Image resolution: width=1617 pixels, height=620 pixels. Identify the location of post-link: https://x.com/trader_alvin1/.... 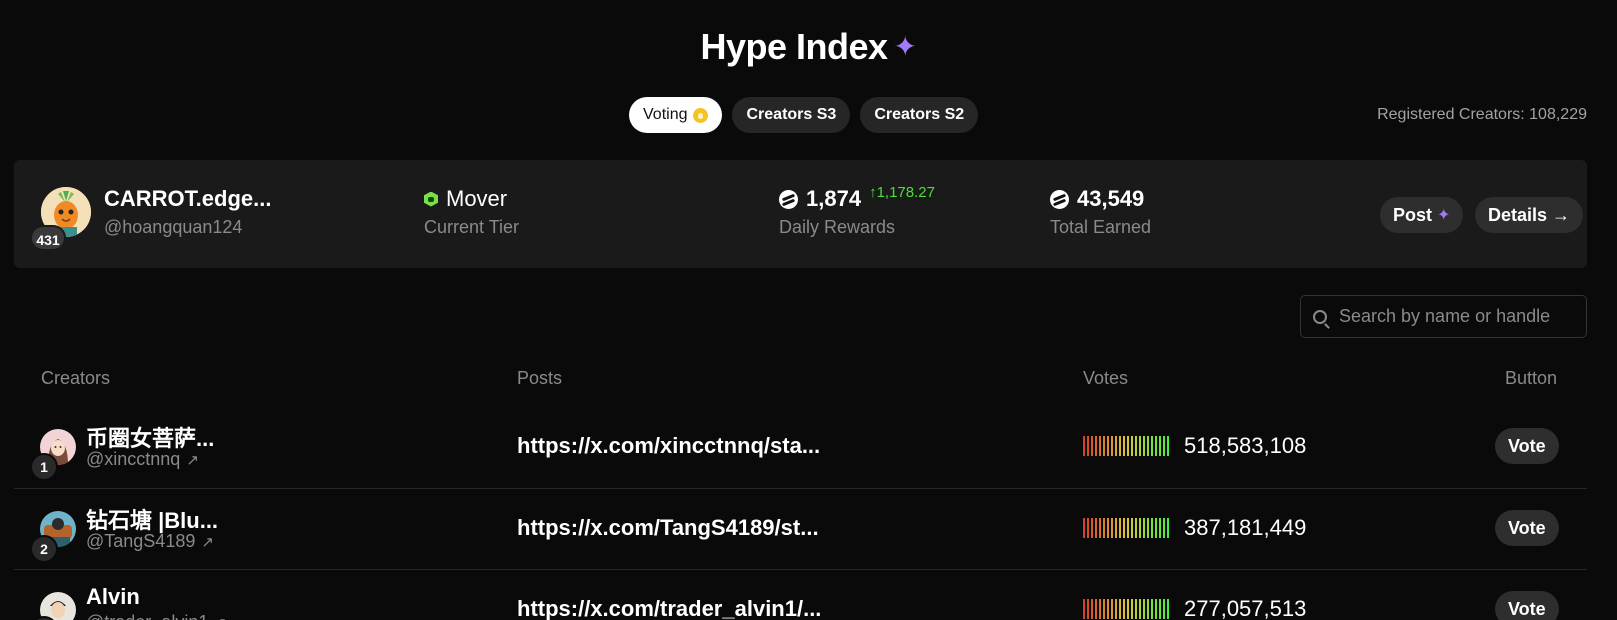
(669, 608).